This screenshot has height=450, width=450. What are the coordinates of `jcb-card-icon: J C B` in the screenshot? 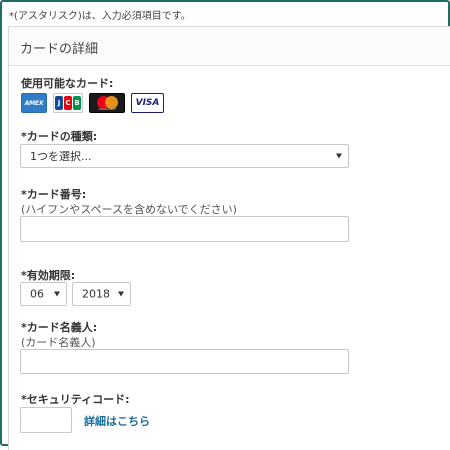 It's located at (68, 103).